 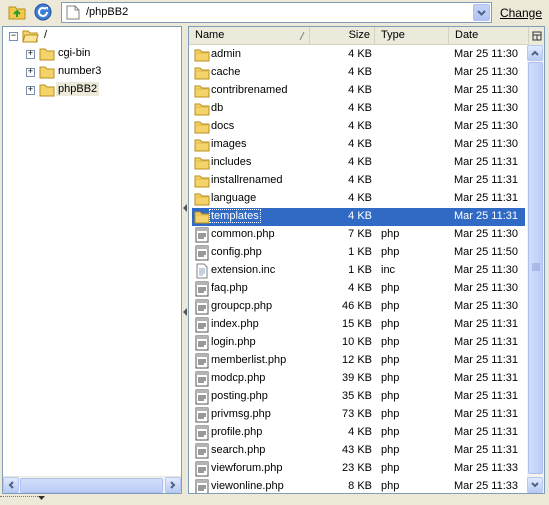 I want to click on table-row: viewonline.php 8 KB php Mar 25 11:33, so click(x=358, y=485).